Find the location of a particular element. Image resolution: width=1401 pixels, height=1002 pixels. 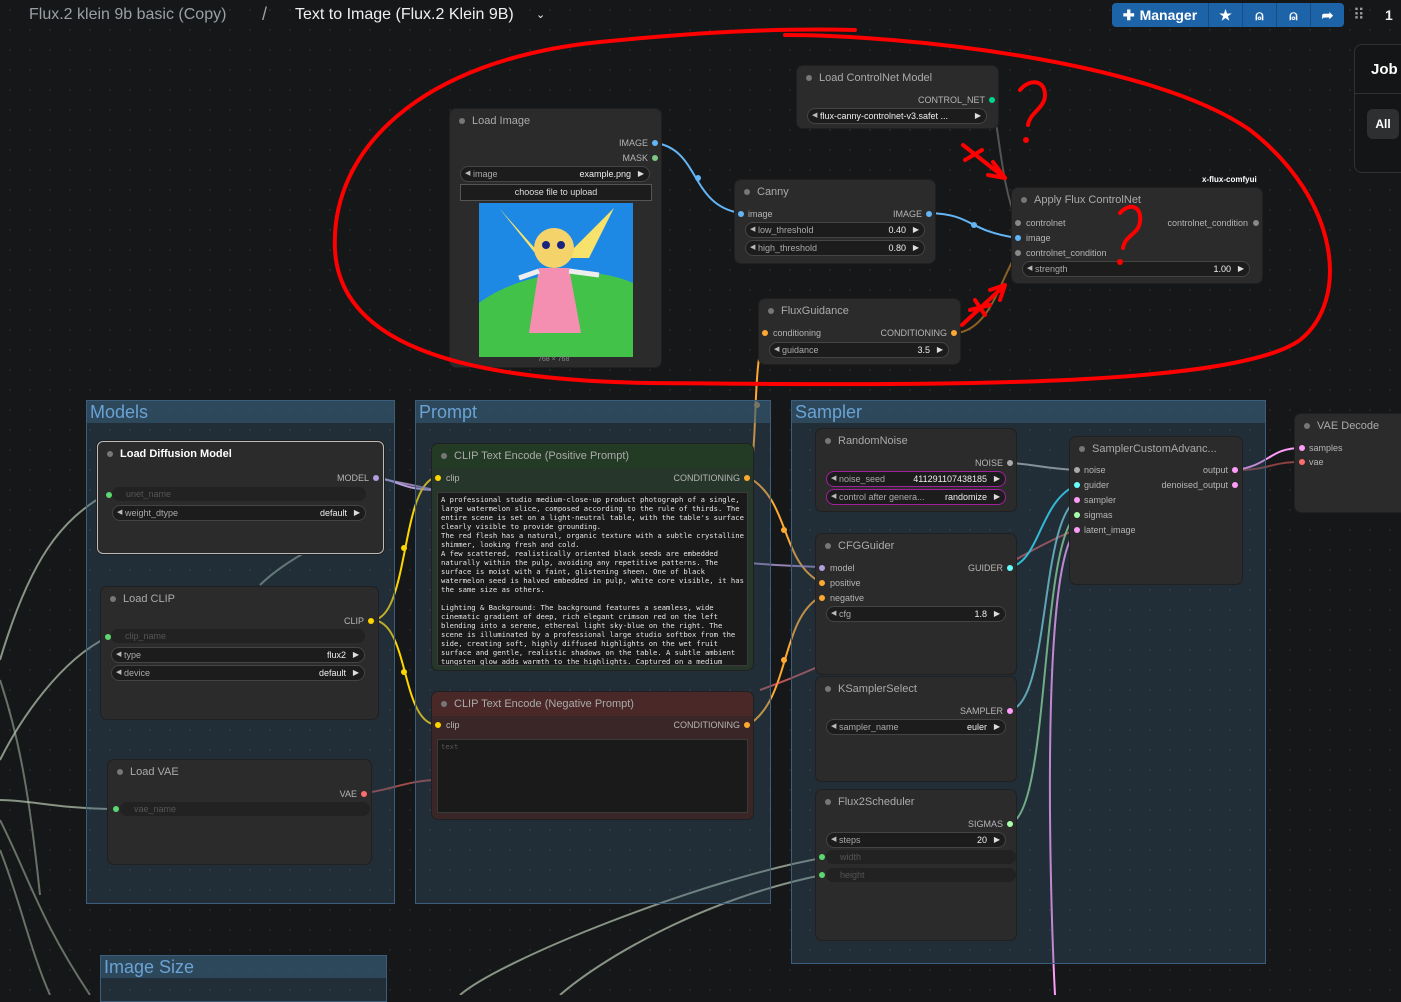

node-load-vae: Load VAE VAE vae_name is located at coordinates (239, 812).